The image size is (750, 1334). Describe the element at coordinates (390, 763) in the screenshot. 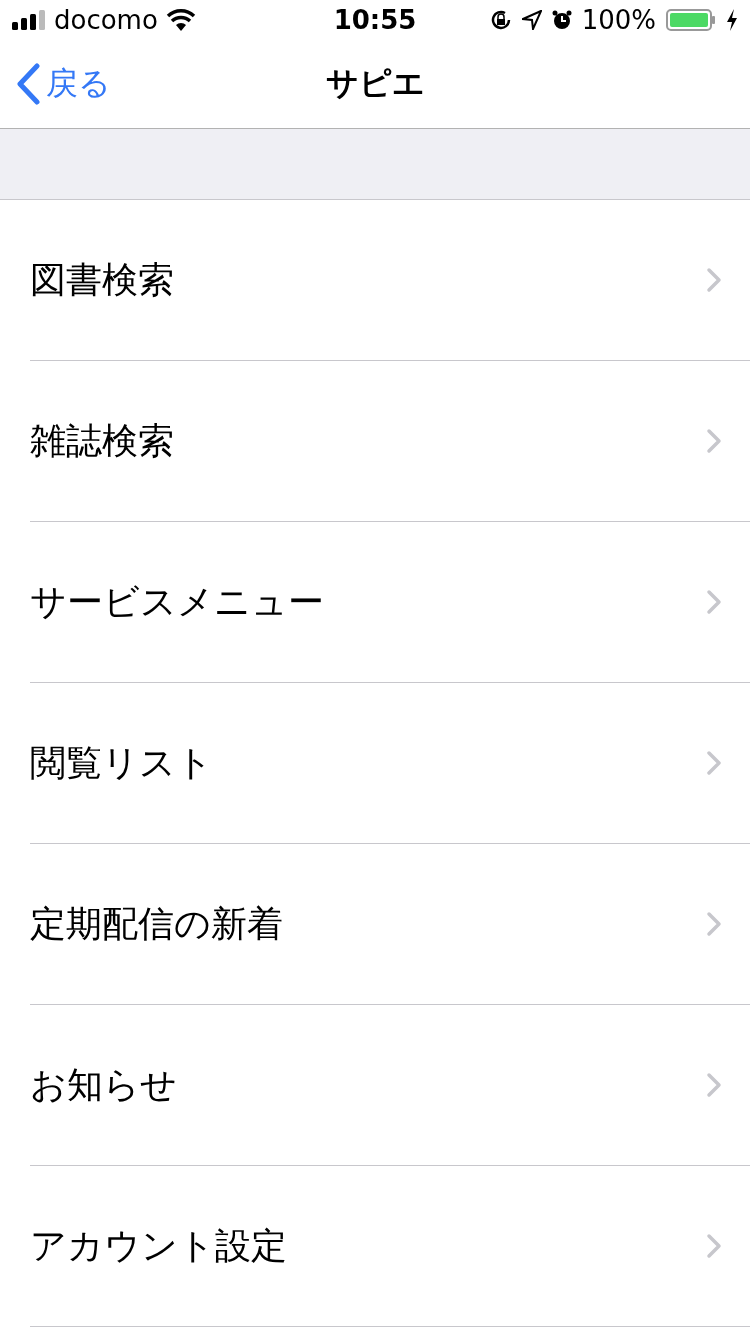

I see `menu-item: 閲覧リスト` at that location.